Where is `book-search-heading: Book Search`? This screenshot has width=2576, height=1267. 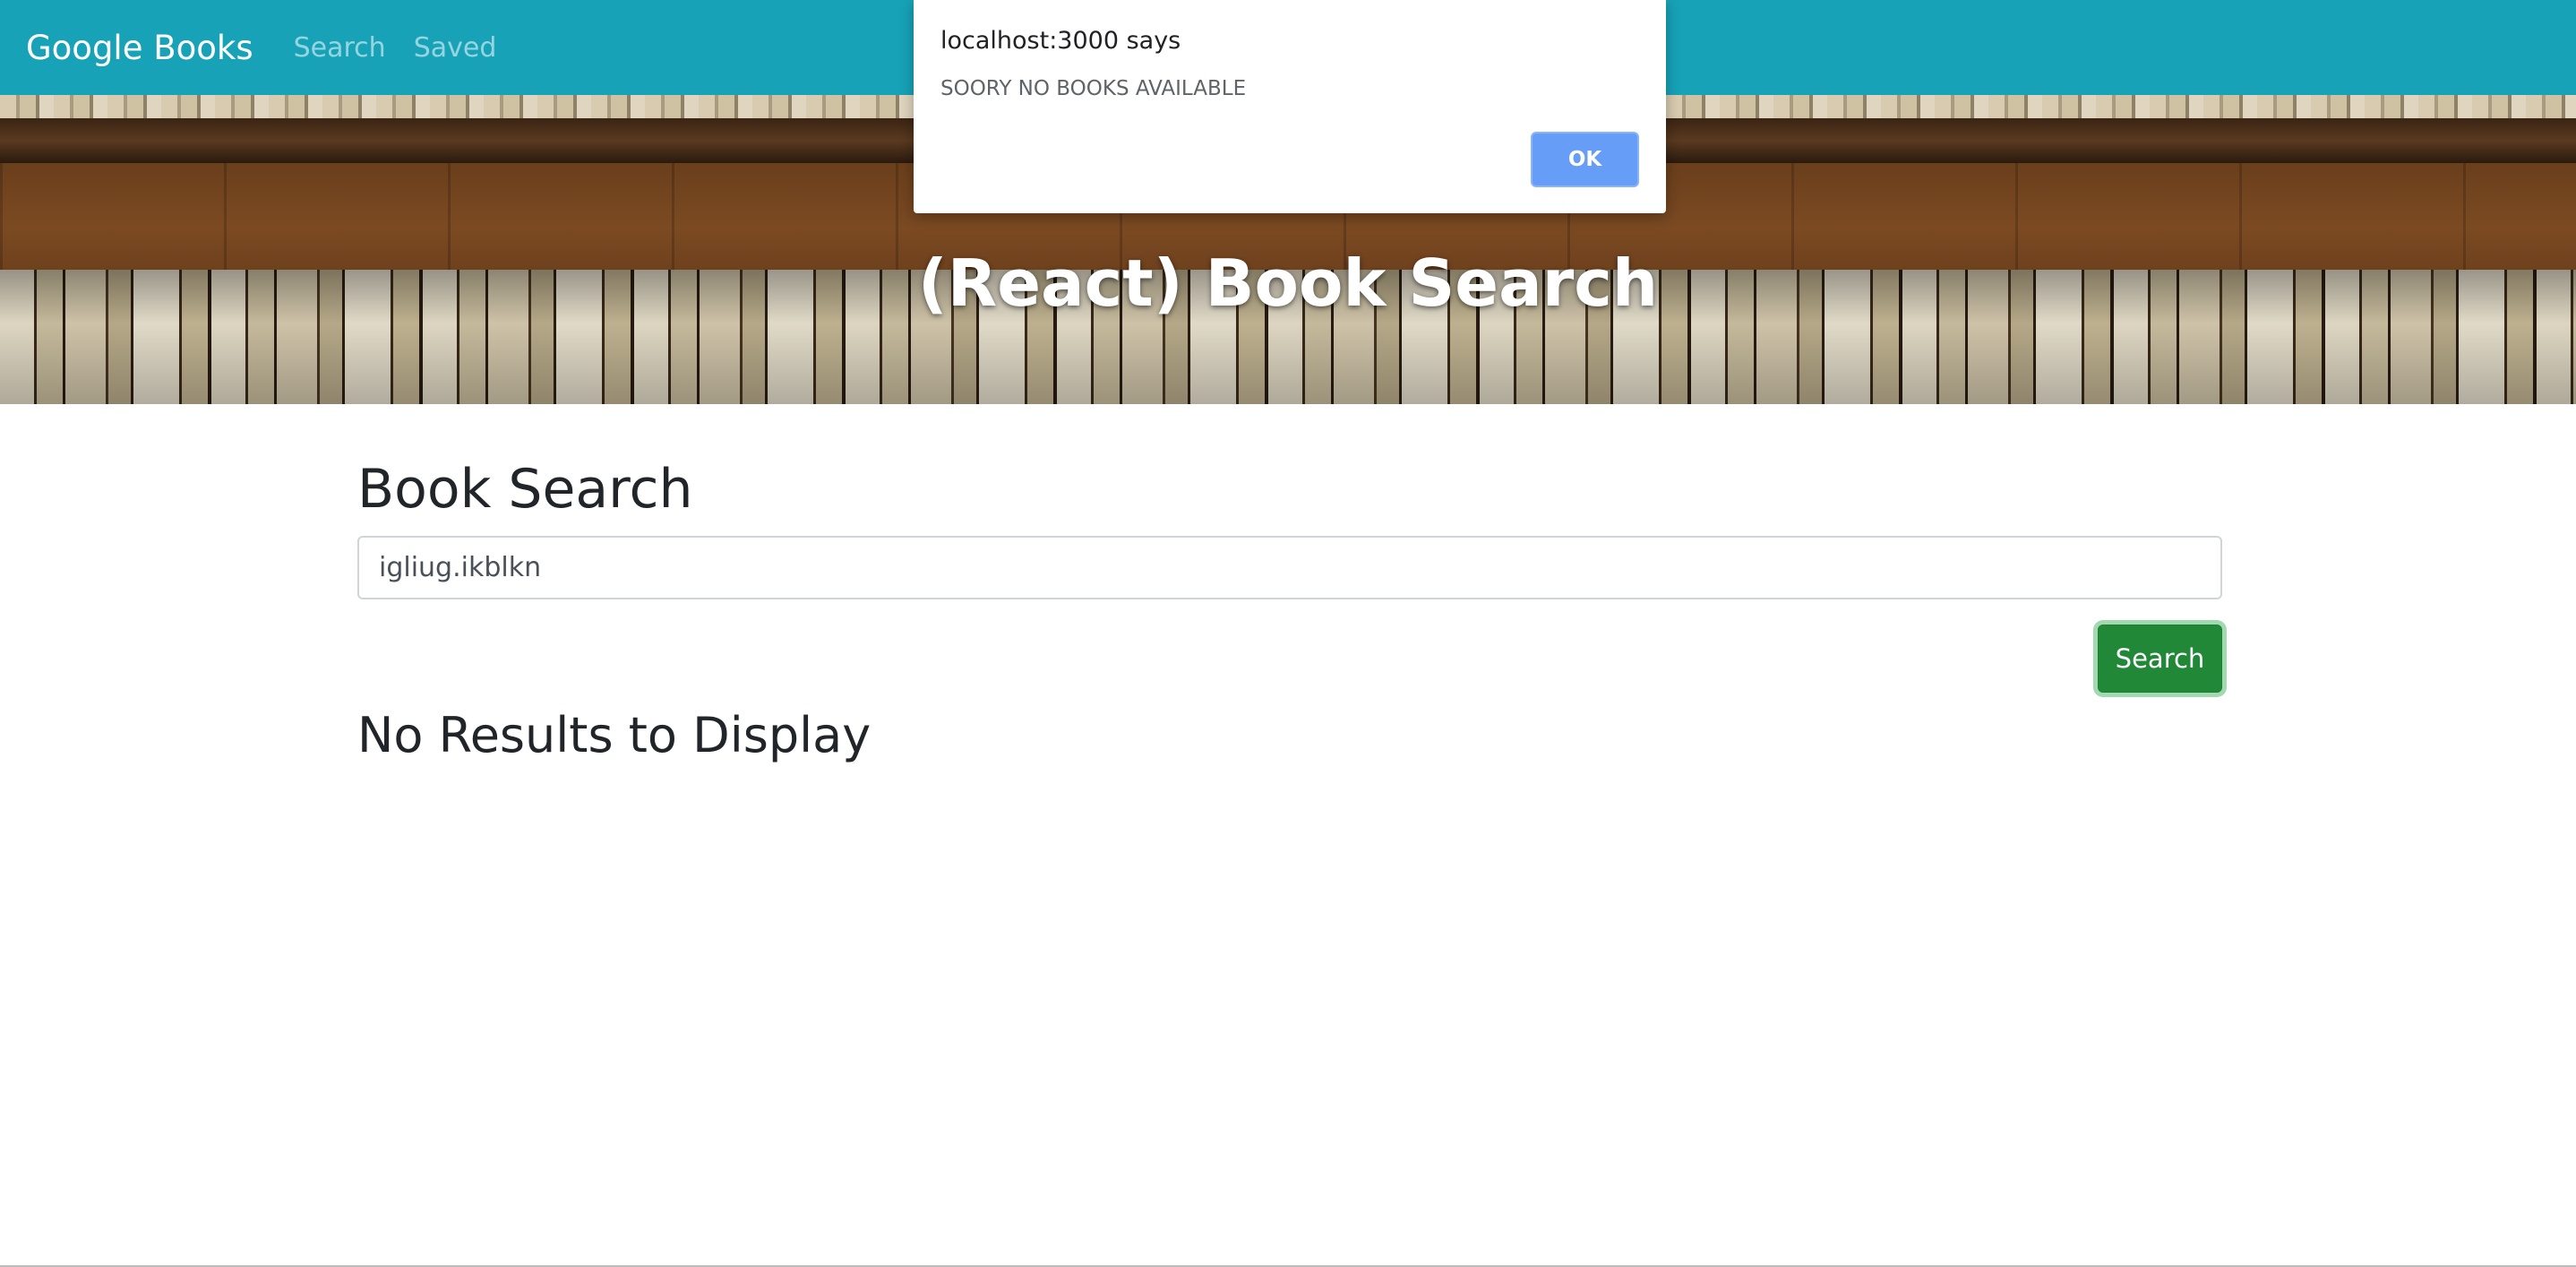 book-search-heading: Book Search is located at coordinates (525, 490).